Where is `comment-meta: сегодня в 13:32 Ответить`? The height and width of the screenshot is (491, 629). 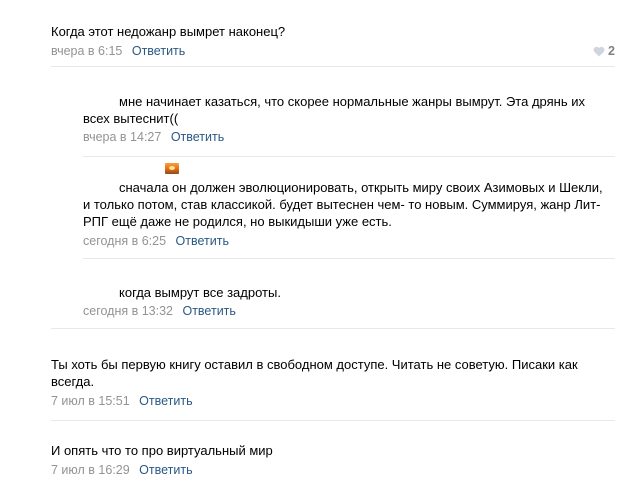
comment-meta: сегодня в 13:32 Ответить is located at coordinates (347, 311).